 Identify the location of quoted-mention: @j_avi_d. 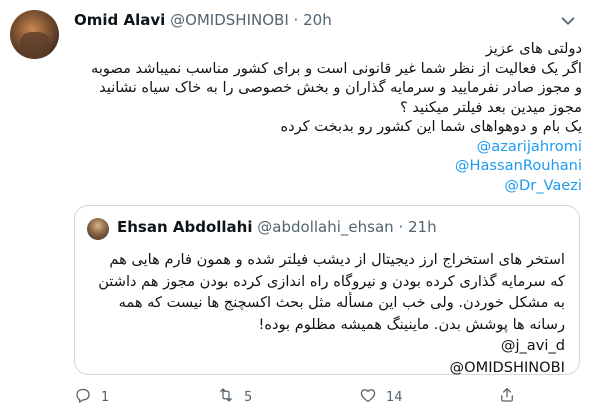
(532, 345).